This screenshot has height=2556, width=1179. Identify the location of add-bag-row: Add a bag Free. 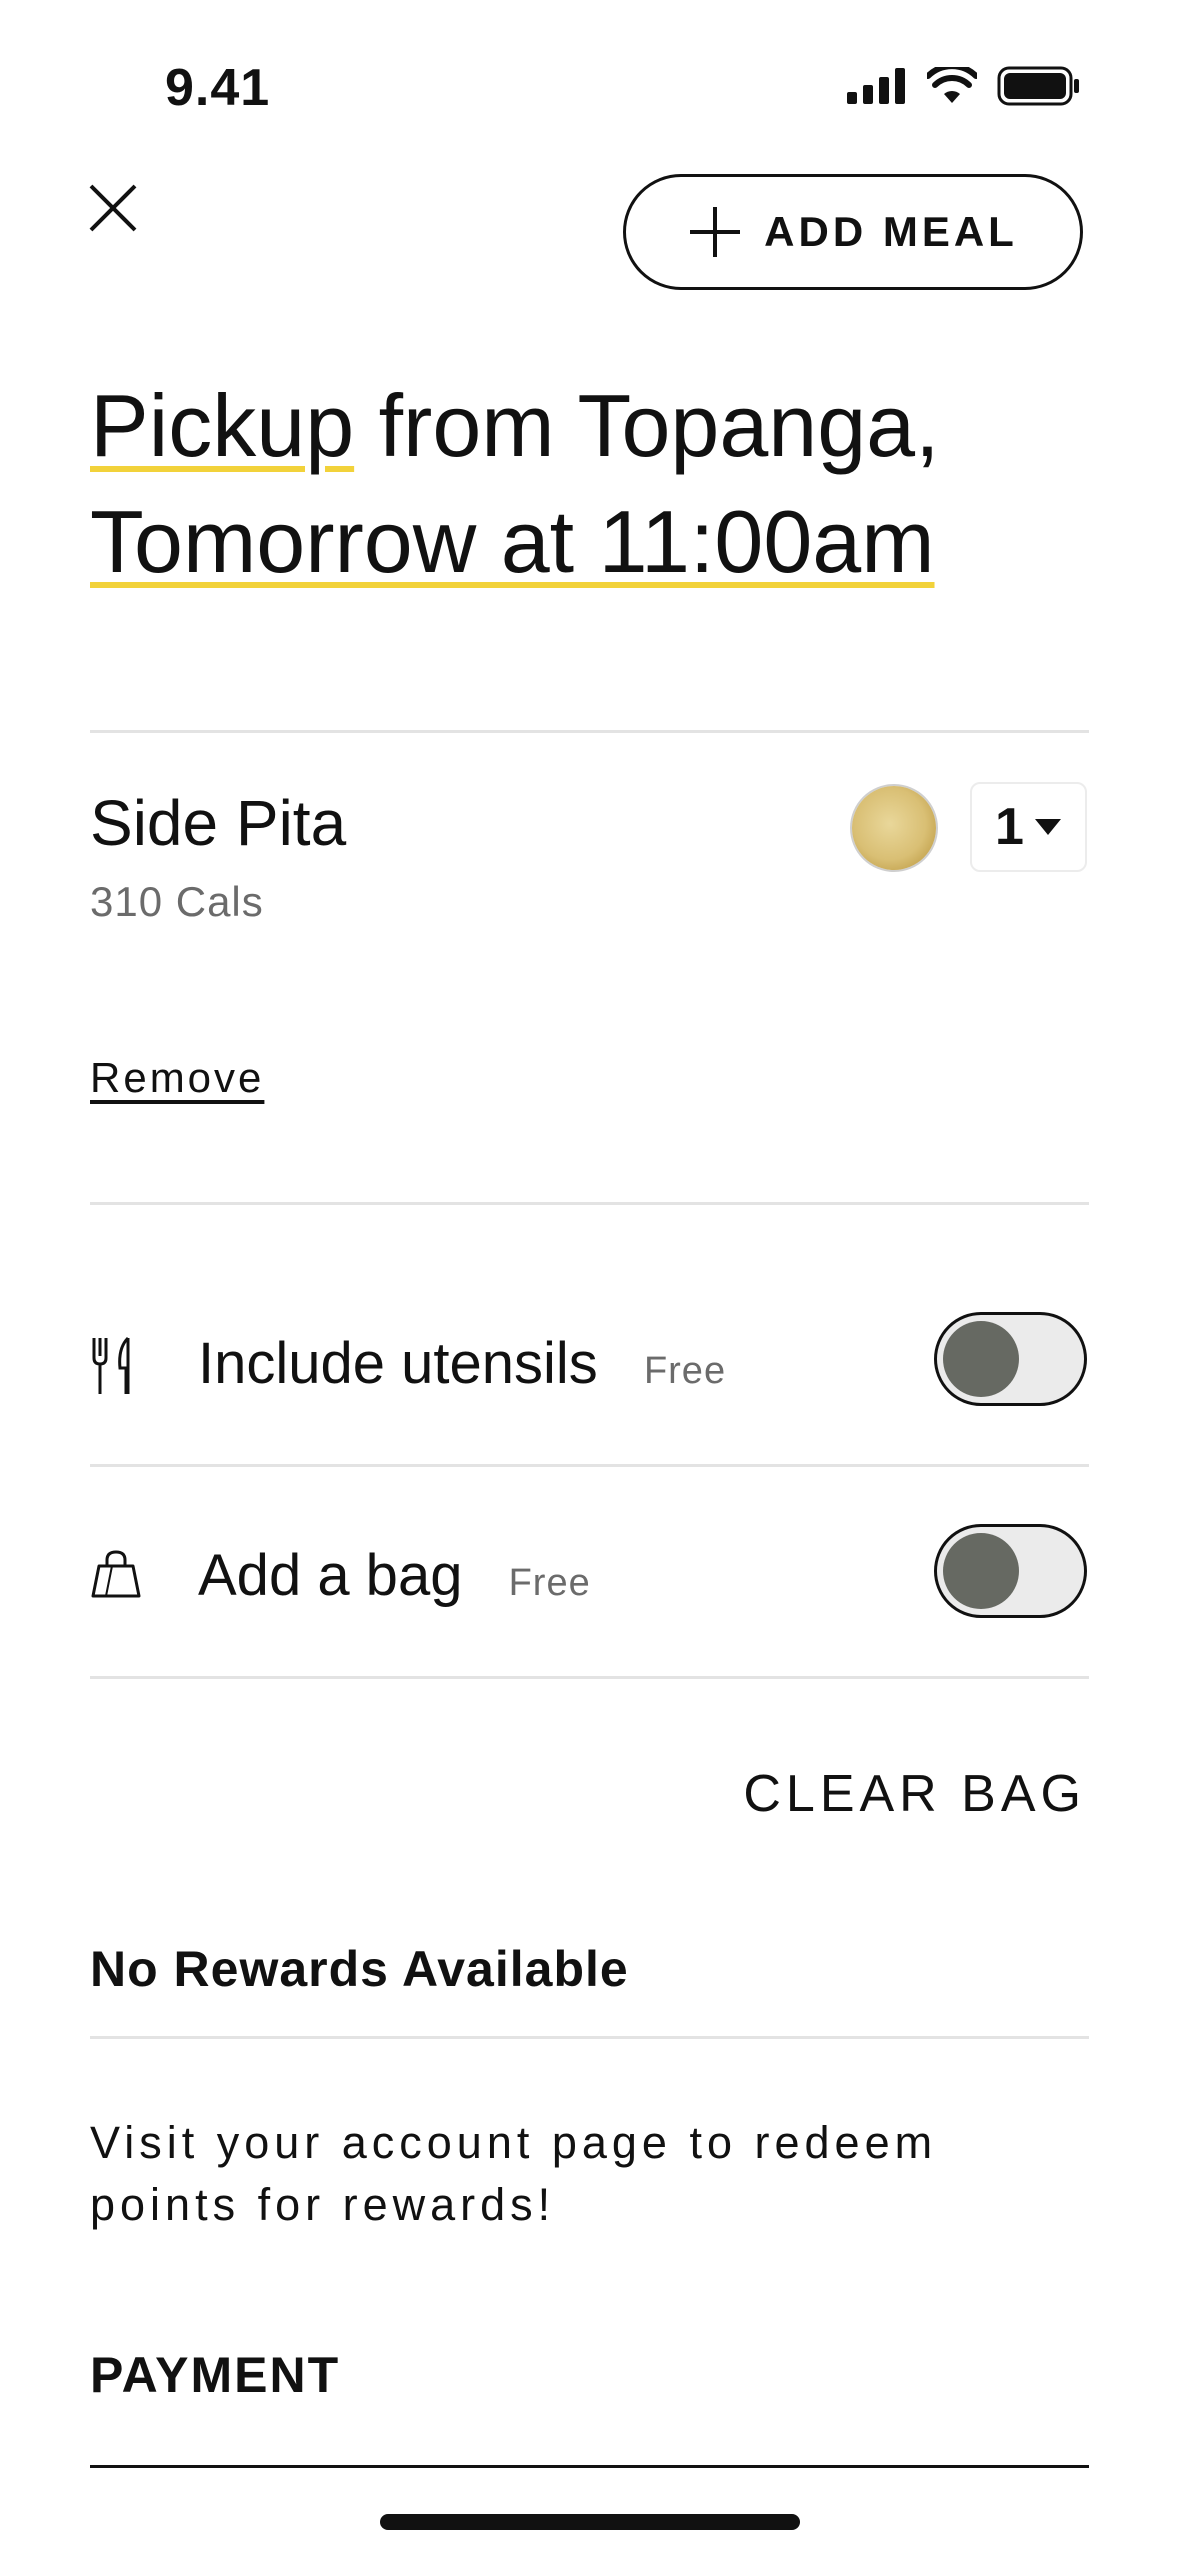
(394, 1575).